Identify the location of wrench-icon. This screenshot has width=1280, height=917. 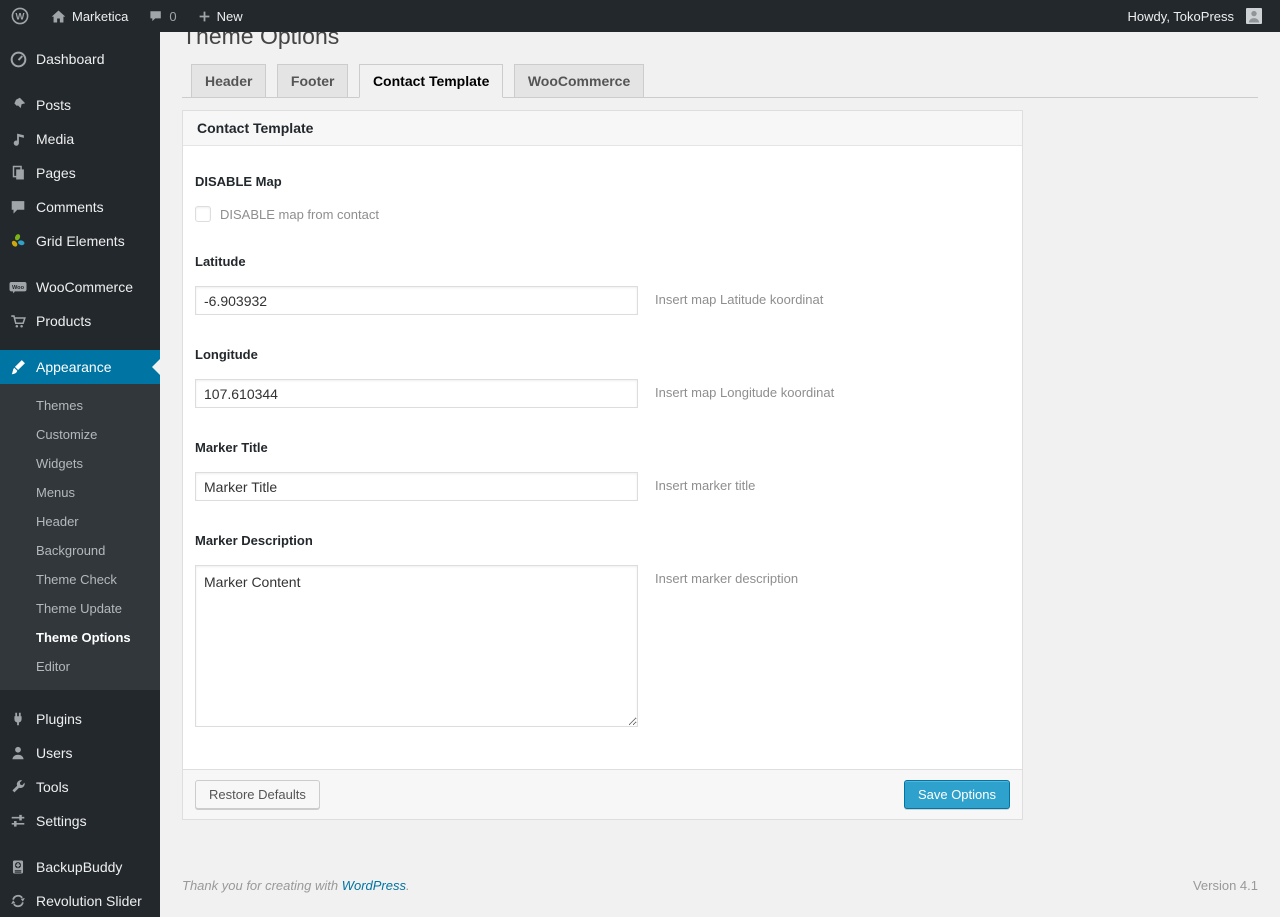
(18, 787).